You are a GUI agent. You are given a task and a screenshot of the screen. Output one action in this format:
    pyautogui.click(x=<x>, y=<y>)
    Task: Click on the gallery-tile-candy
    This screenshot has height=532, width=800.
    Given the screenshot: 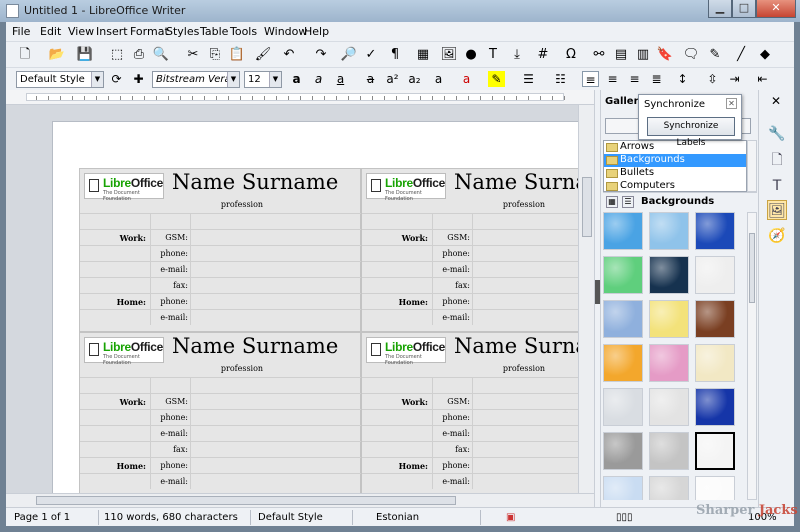 What is the action you would take?
    pyautogui.click(x=669, y=363)
    